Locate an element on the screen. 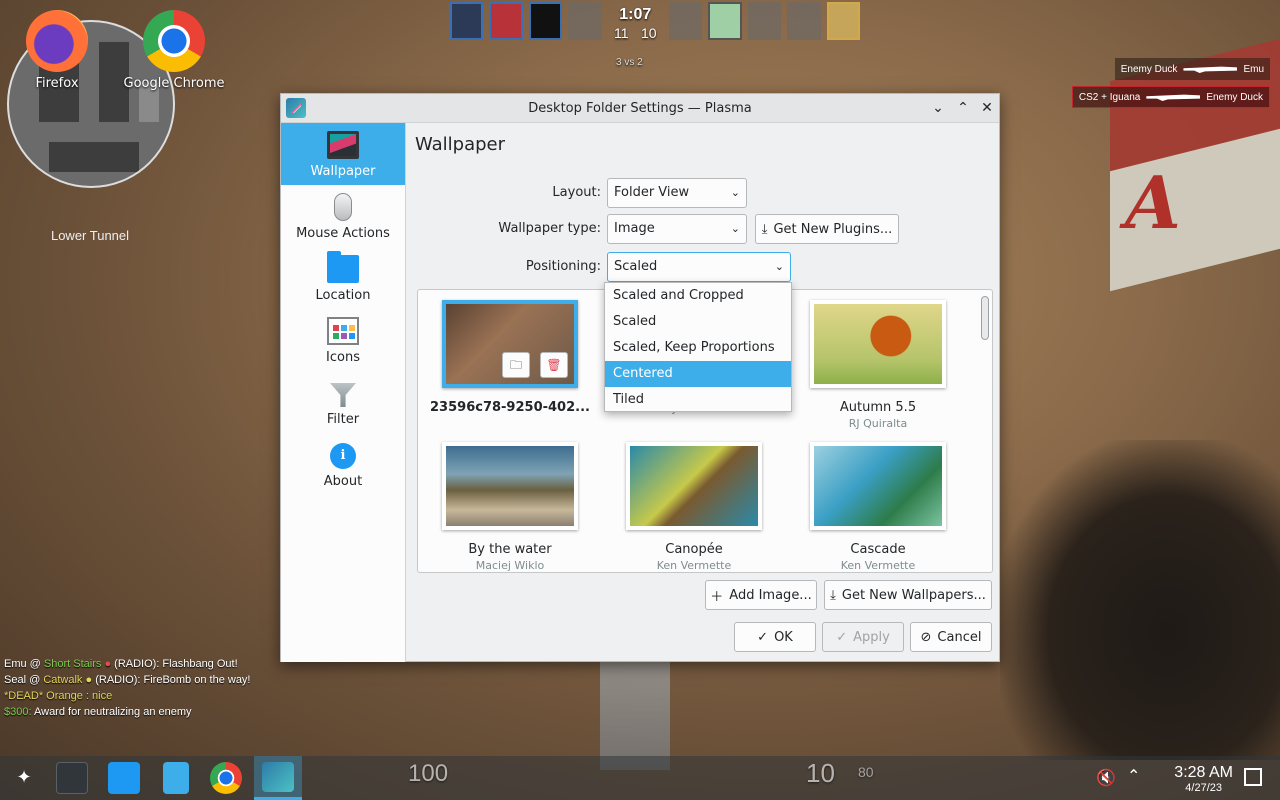 The width and height of the screenshot is (1280, 800). cancel-icon: ⊘ is located at coordinates (926, 637).